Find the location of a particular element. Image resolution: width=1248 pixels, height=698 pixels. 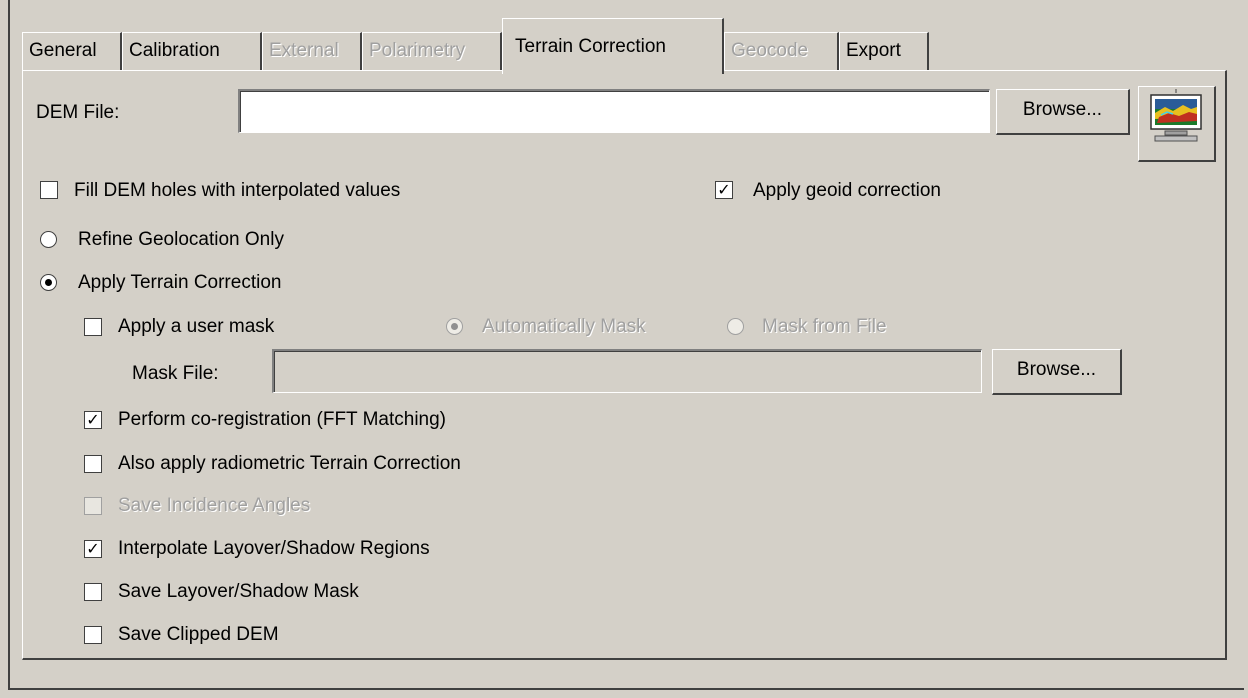

auto-mask-radio is located at coordinates (454, 326).